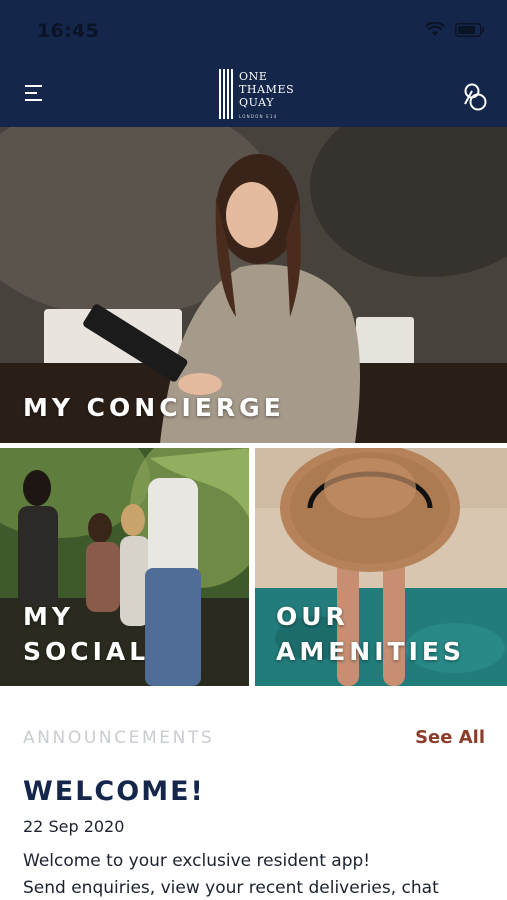 Image resolution: width=507 pixels, height=900 pixels. What do you see at coordinates (312, 616) in the screenshot?
I see `amenities-label-line1: OUR` at bounding box center [312, 616].